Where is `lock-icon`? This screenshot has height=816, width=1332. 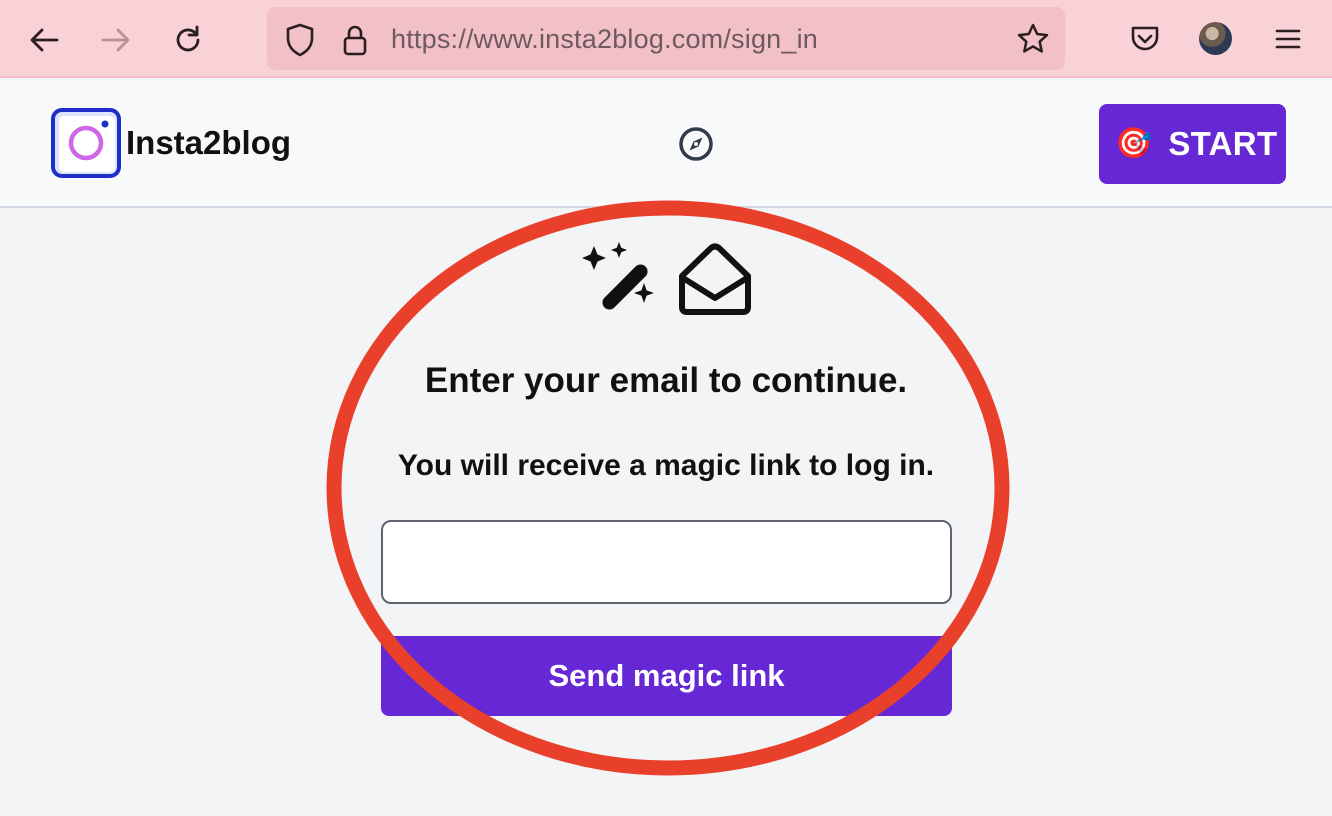 lock-icon is located at coordinates (355, 40).